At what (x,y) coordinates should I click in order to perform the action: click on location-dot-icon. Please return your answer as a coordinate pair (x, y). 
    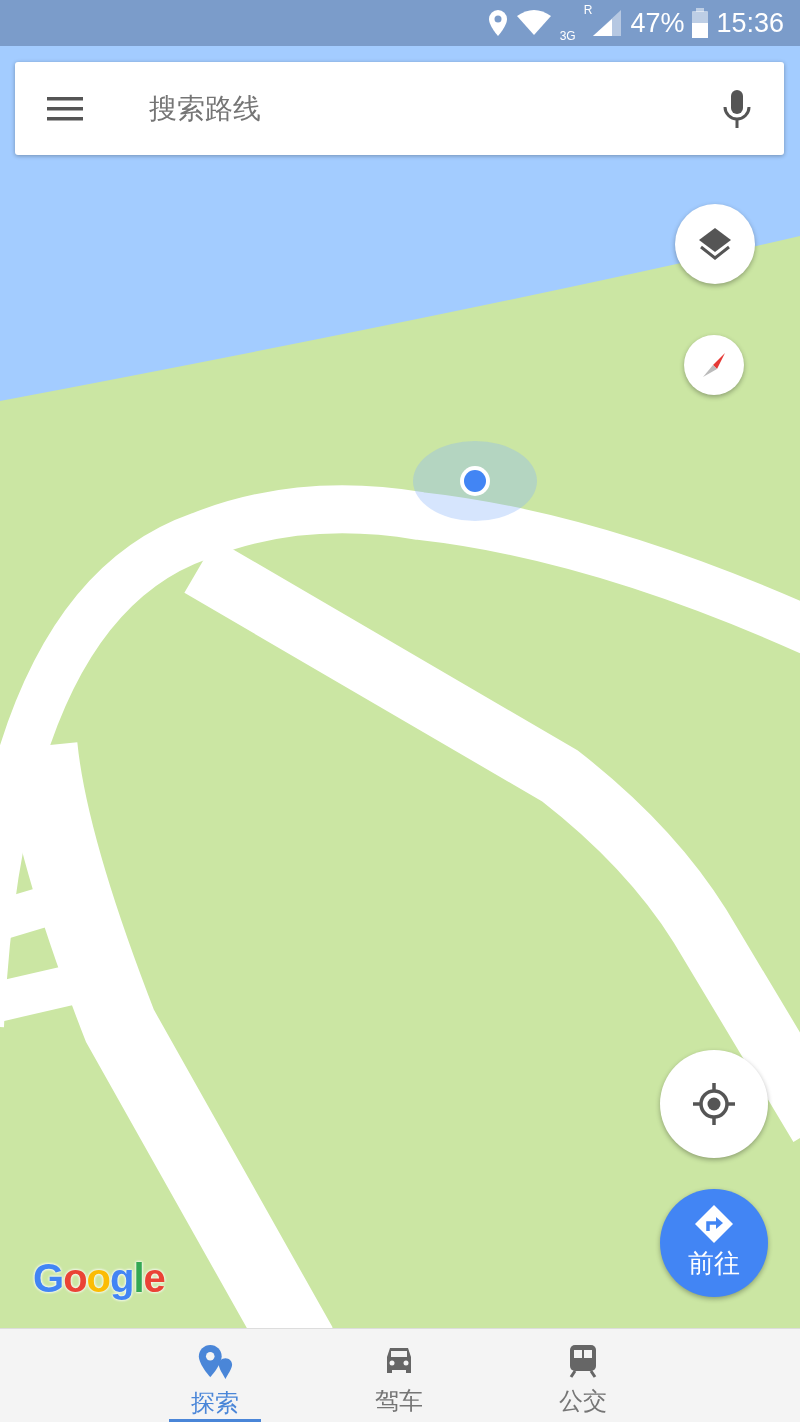
    Looking at the image, I should click on (475, 481).